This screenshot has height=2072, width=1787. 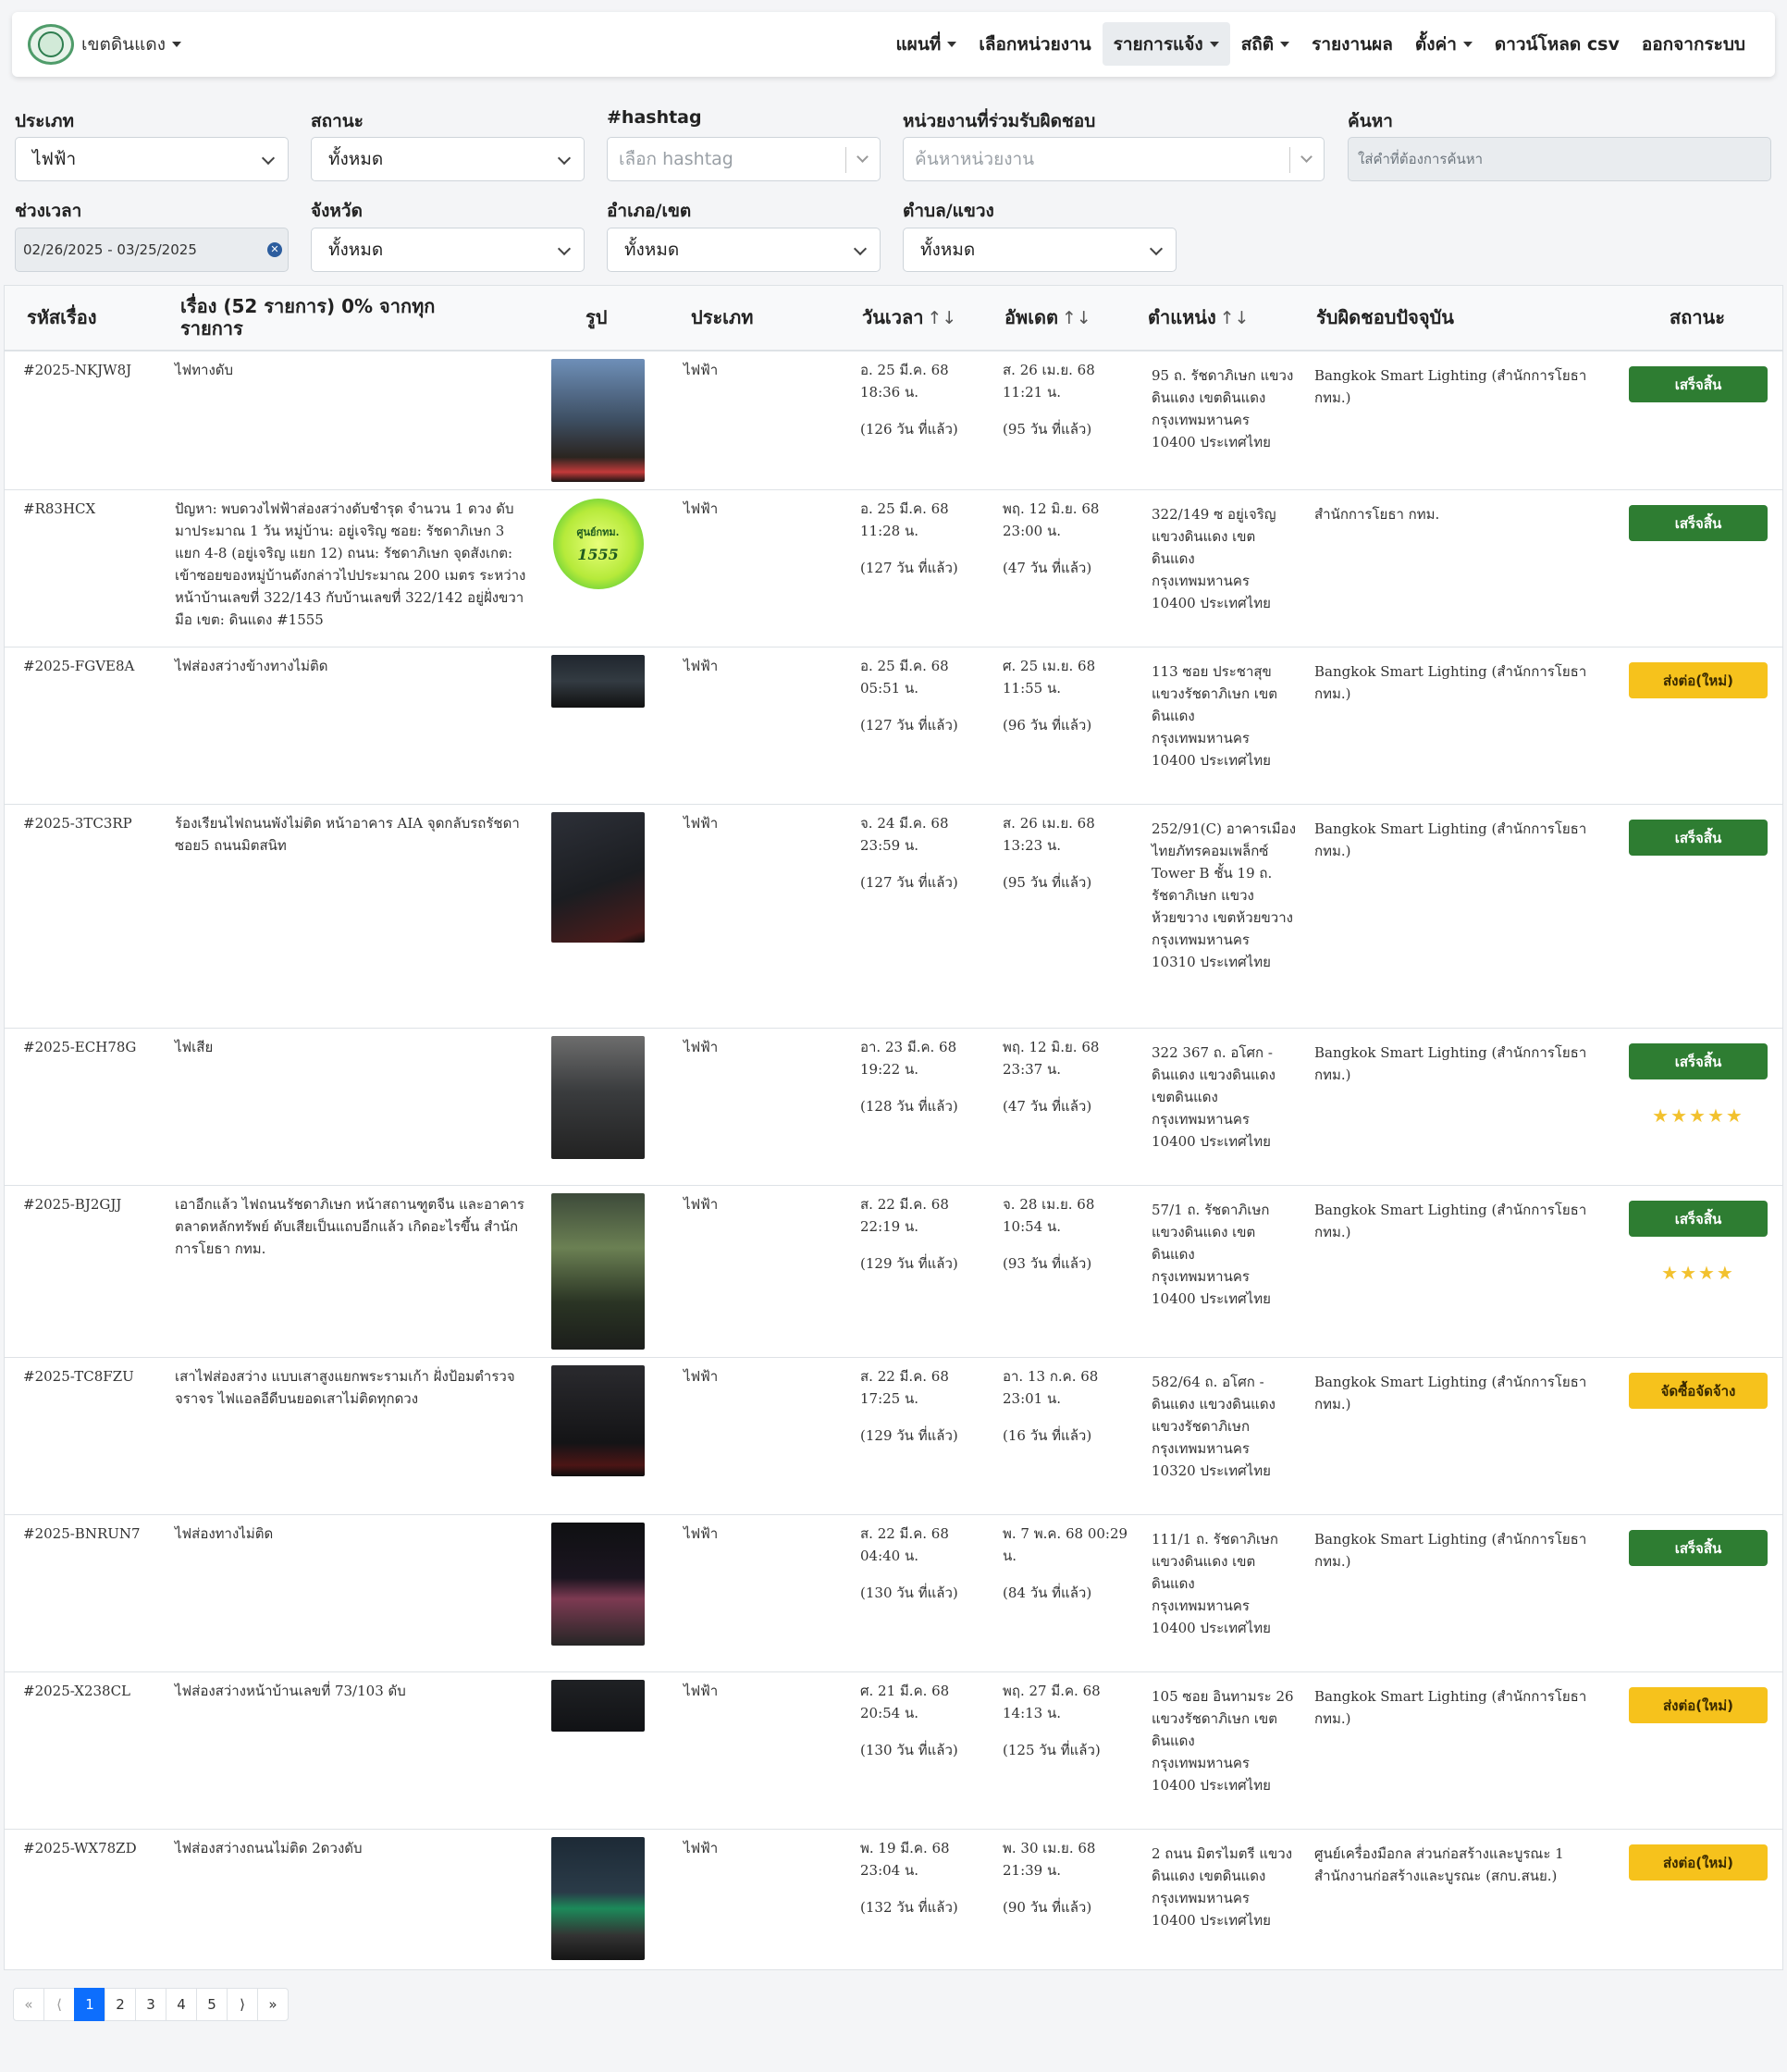 I want to click on page-4-button: 4, so click(x=181, y=2005).